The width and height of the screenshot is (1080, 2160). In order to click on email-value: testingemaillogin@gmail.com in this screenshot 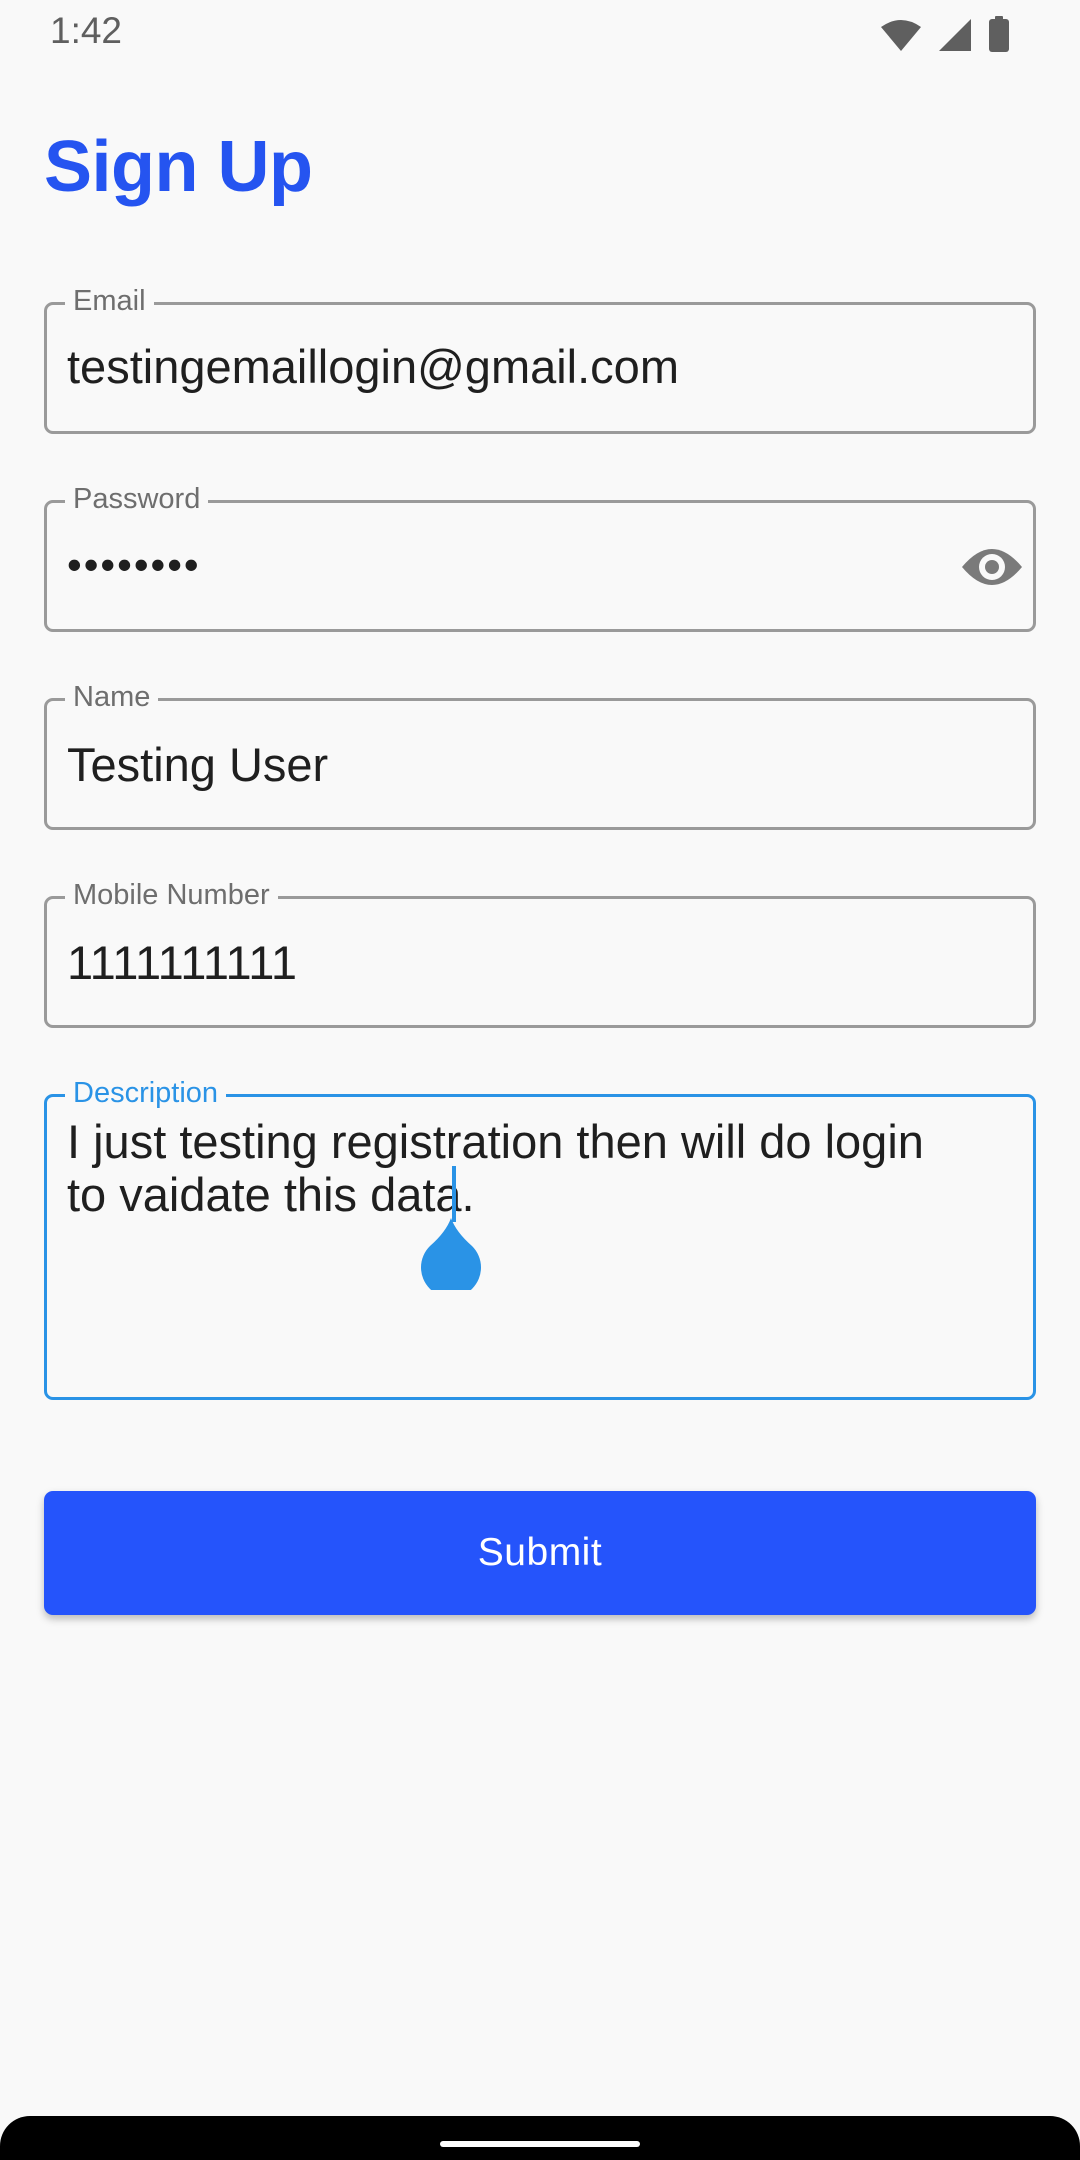, I will do `click(373, 366)`.